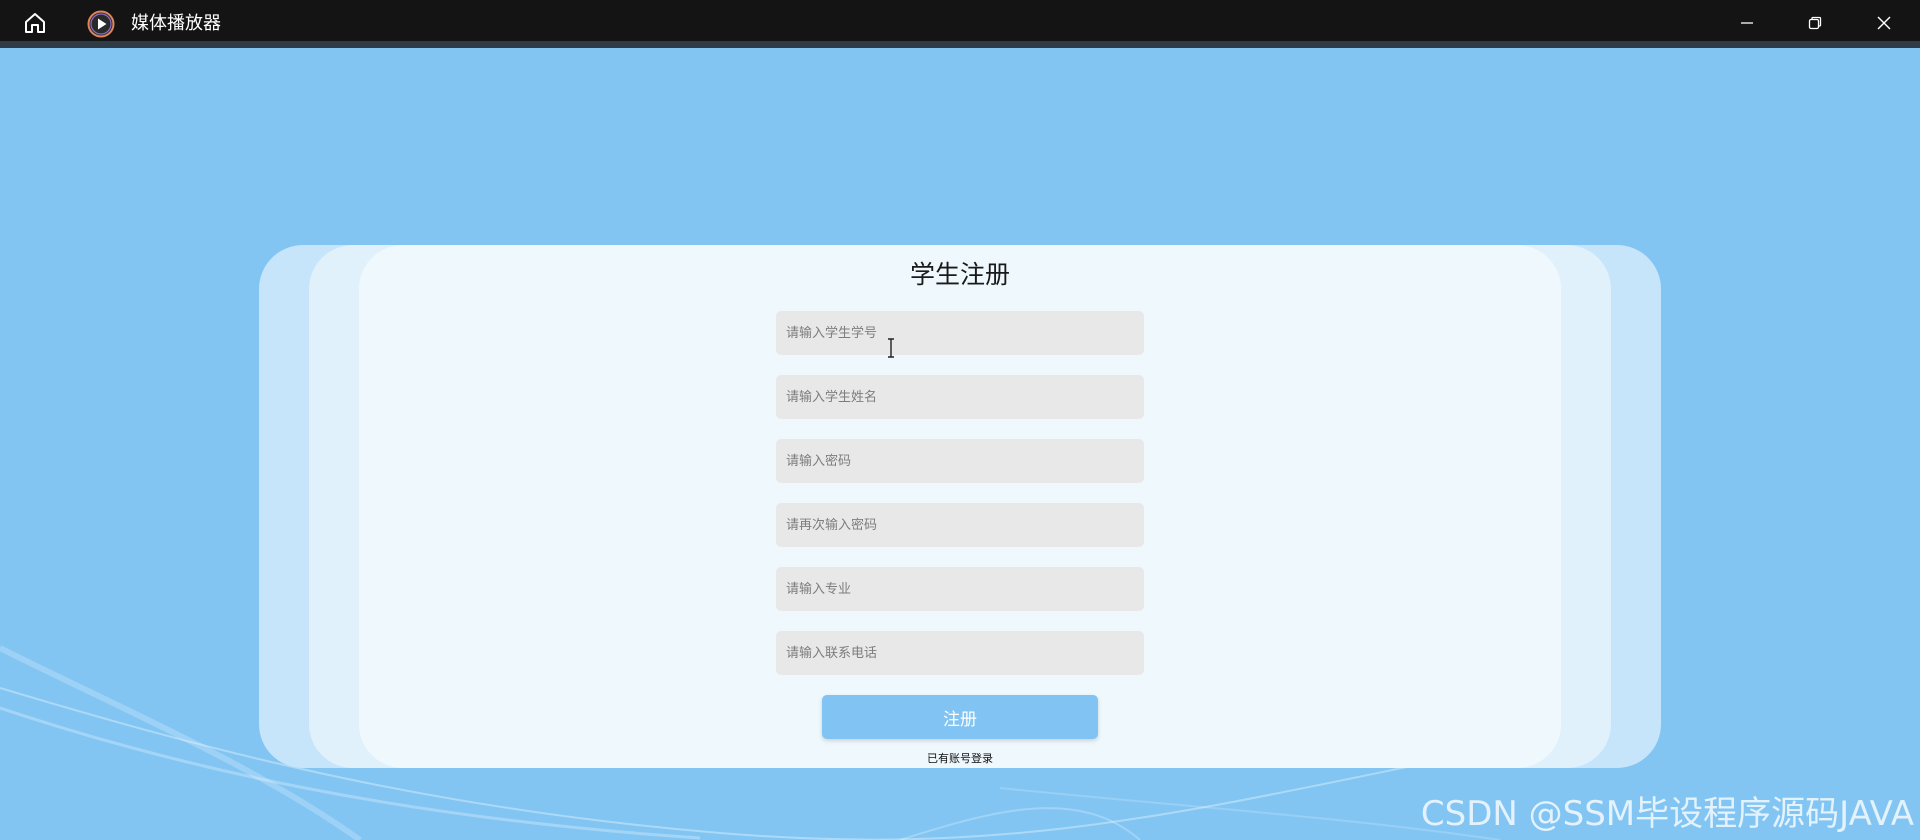 The width and height of the screenshot is (1920, 840). What do you see at coordinates (1667, 814) in the screenshot?
I see `watermark-text: CSDN @SSM毕设程序源码JAVA` at bounding box center [1667, 814].